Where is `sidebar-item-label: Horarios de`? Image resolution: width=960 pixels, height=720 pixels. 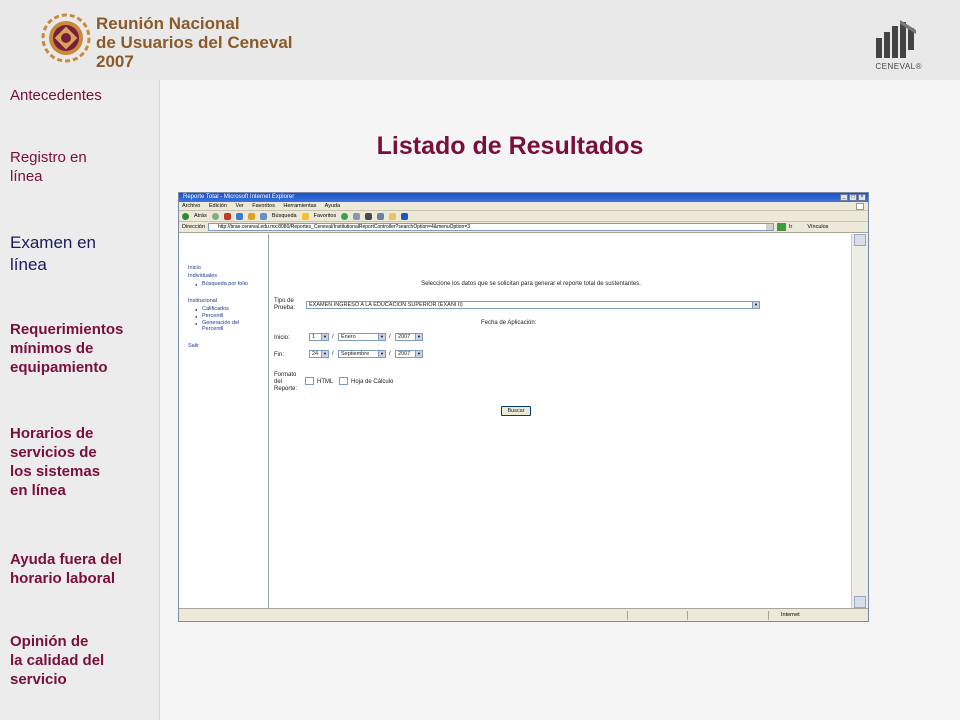 sidebar-item-label: Horarios de is located at coordinates (52, 433).